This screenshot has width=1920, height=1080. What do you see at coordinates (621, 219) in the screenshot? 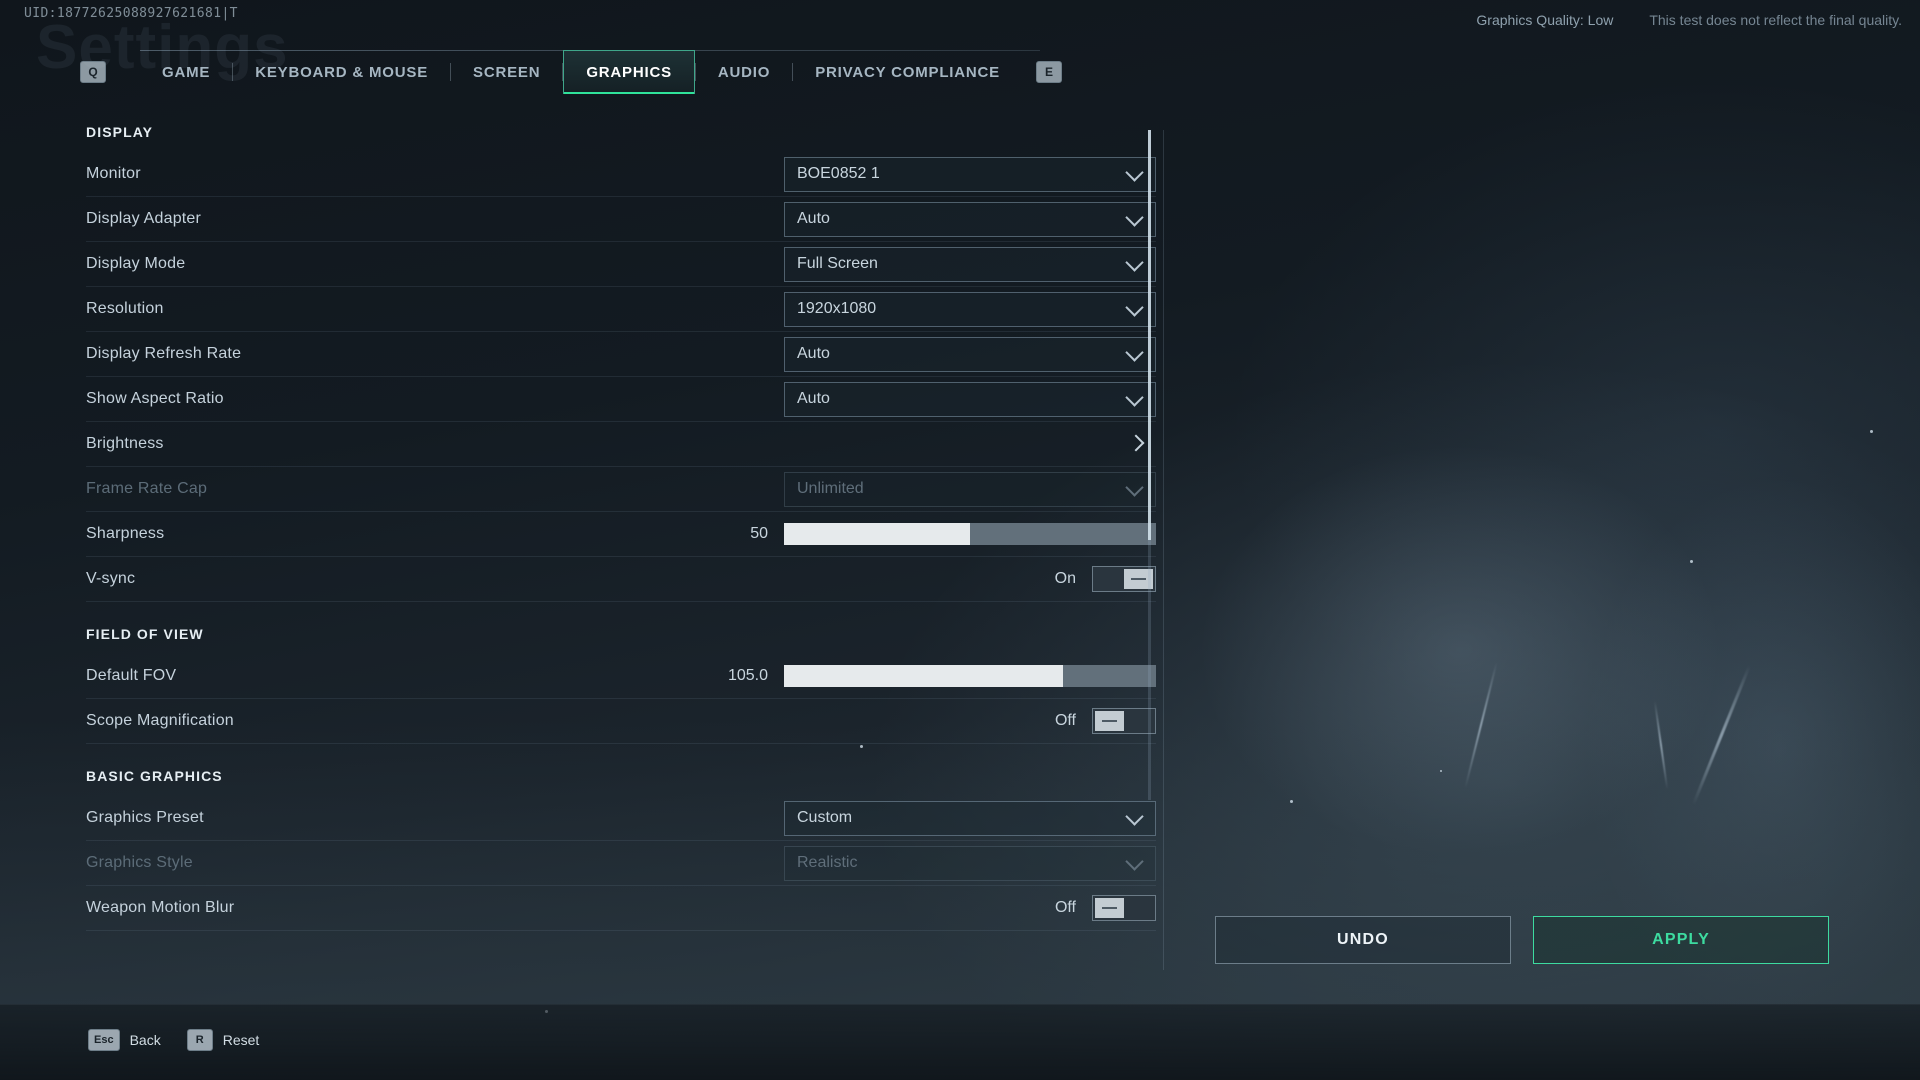
I see `setting-row-display-adapter: Display Adapter Auto` at bounding box center [621, 219].